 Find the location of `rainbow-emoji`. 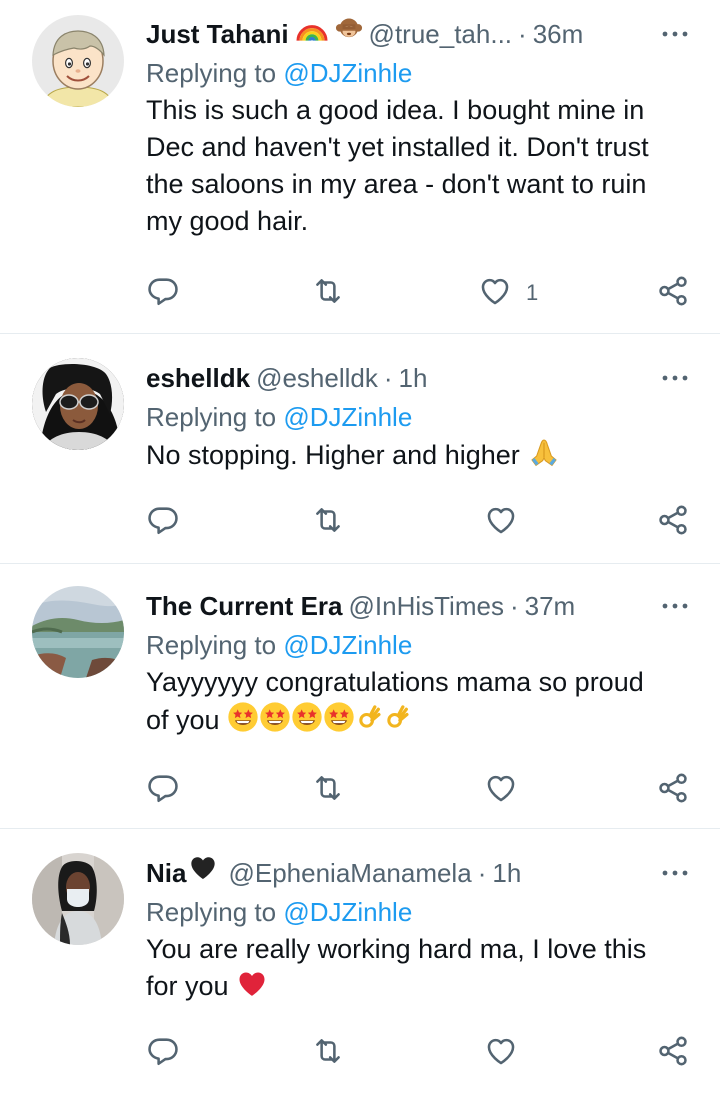

rainbow-emoji is located at coordinates (312, 34).